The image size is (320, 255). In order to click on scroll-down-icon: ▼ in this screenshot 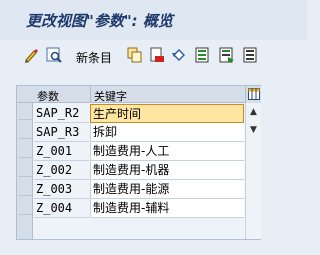, I will do `click(253, 130)`.